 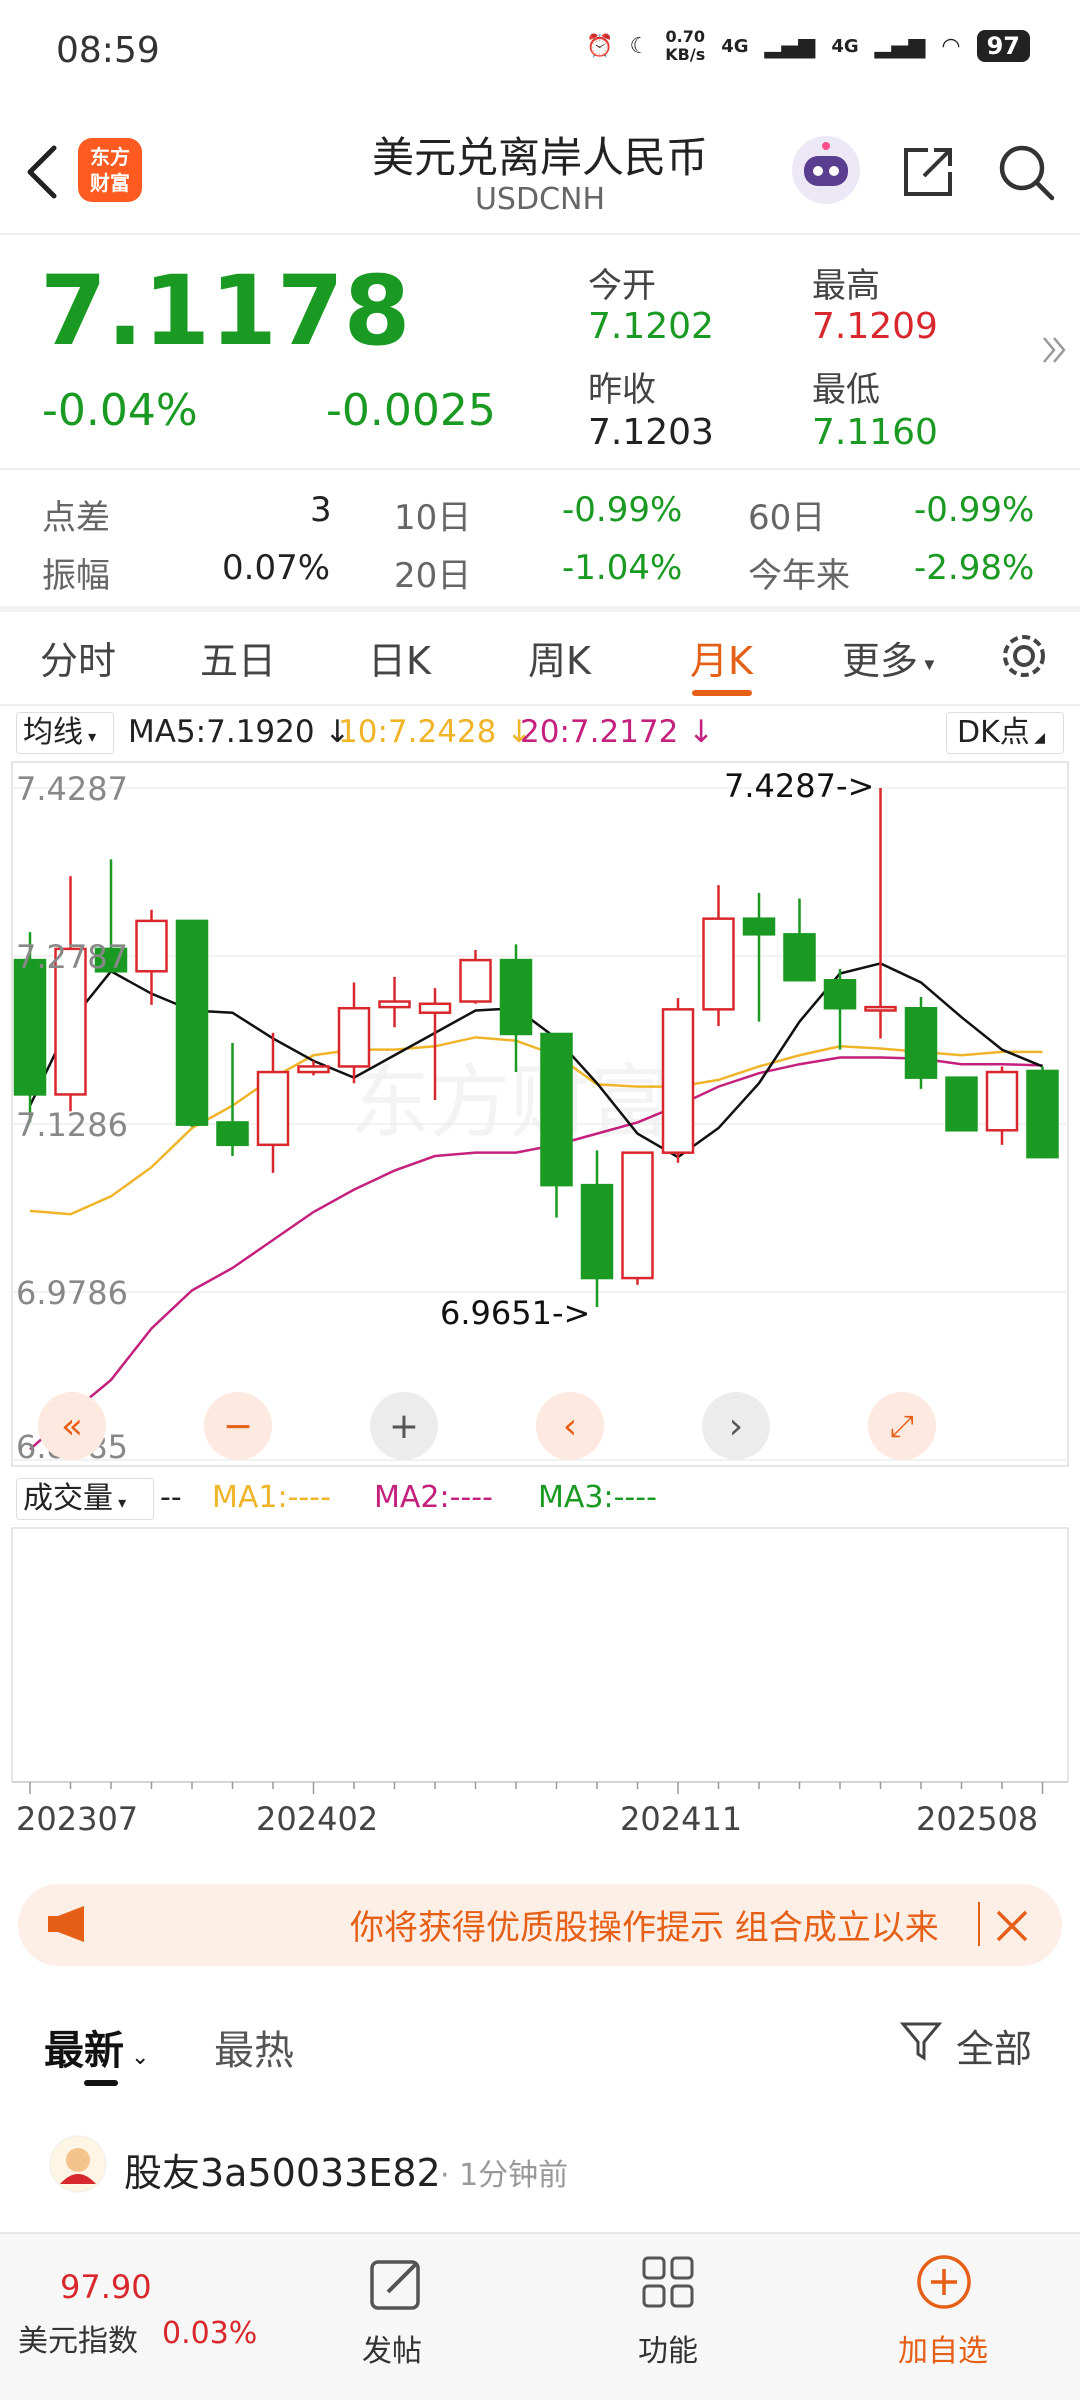 I want to click on close-icon, so click(x=1012, y=1926).